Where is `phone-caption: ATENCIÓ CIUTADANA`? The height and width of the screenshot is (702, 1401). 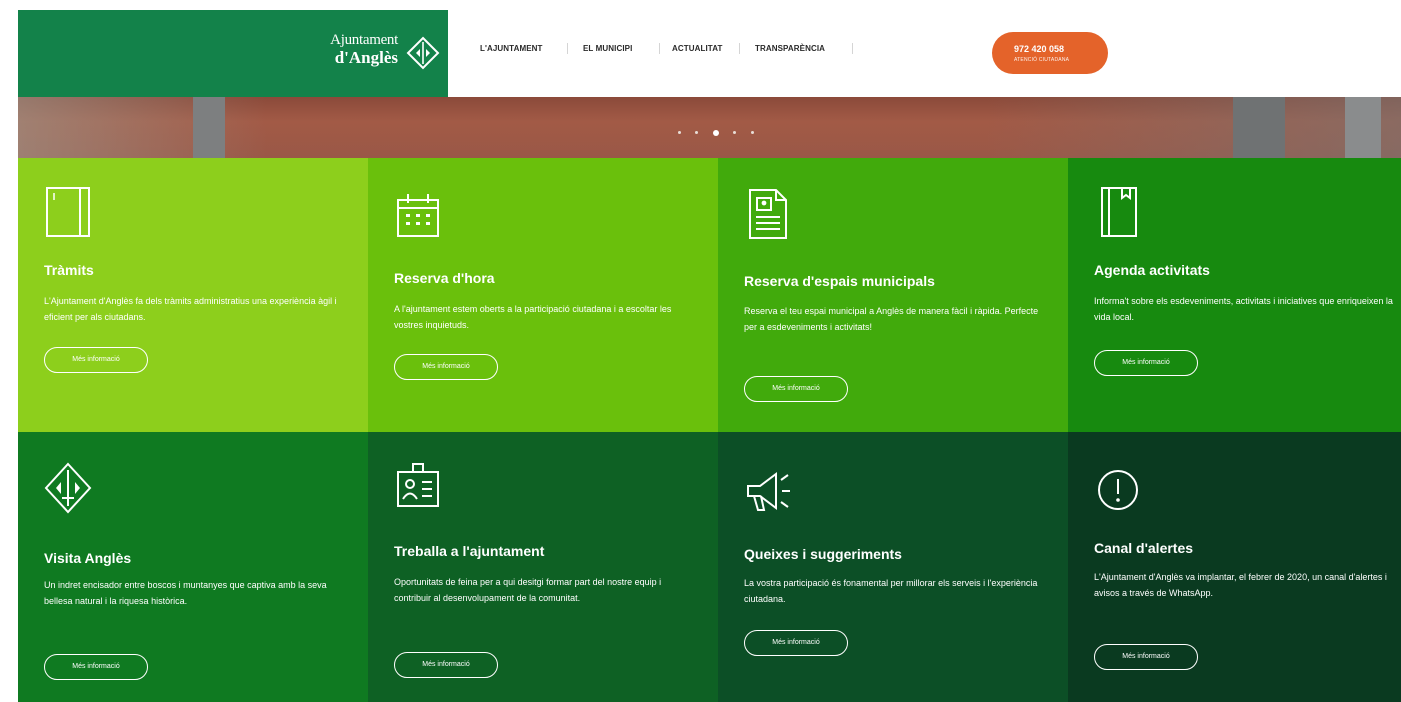
phone-caption: ATENCIÓ CIUTADANA is located at coordinates (1042, 60).